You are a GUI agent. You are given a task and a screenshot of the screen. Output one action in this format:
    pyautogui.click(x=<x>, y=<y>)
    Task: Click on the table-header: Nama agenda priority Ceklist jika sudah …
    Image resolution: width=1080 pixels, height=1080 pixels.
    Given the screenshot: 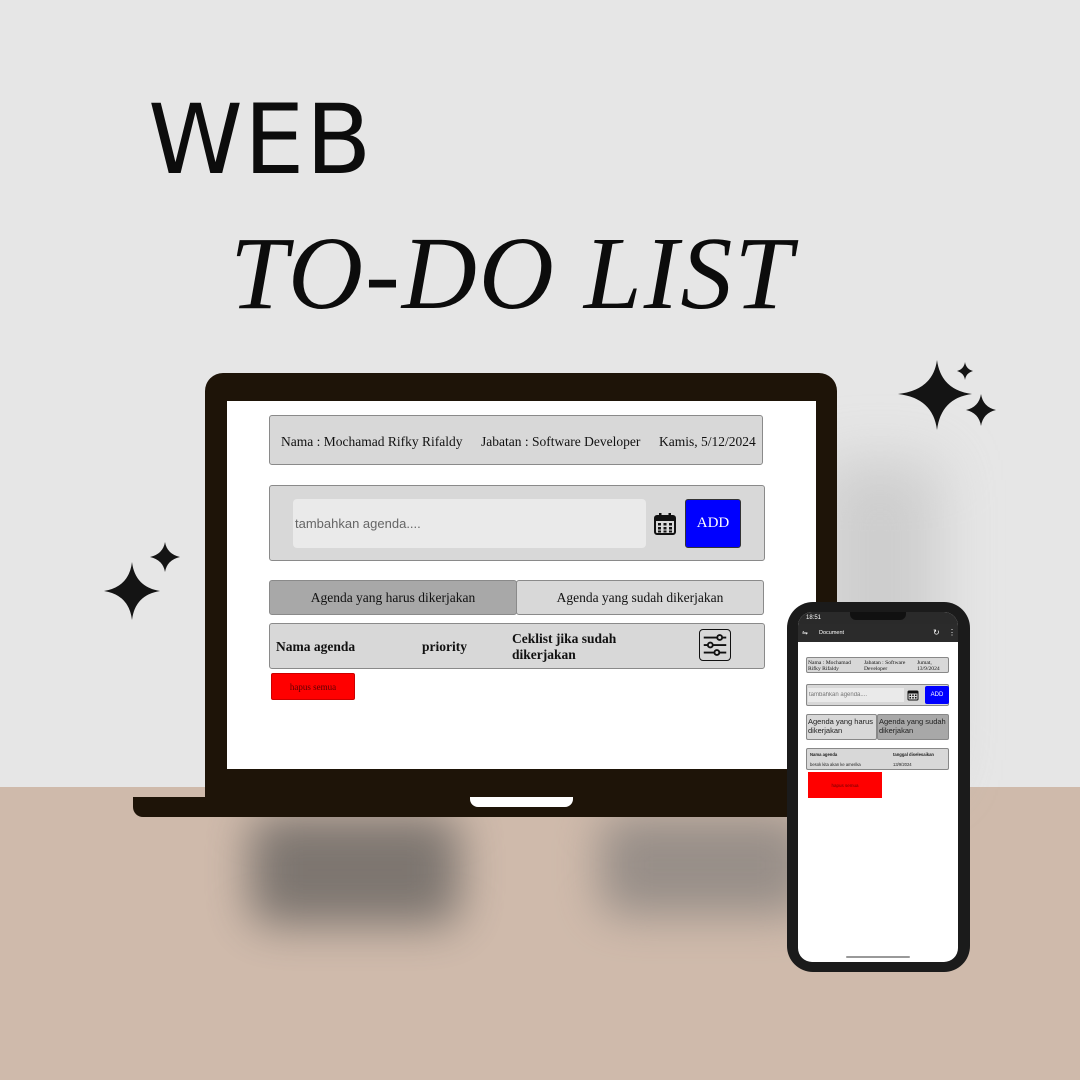 What is the action you would take?
    pyautogui.click(x=517, y=646)
    